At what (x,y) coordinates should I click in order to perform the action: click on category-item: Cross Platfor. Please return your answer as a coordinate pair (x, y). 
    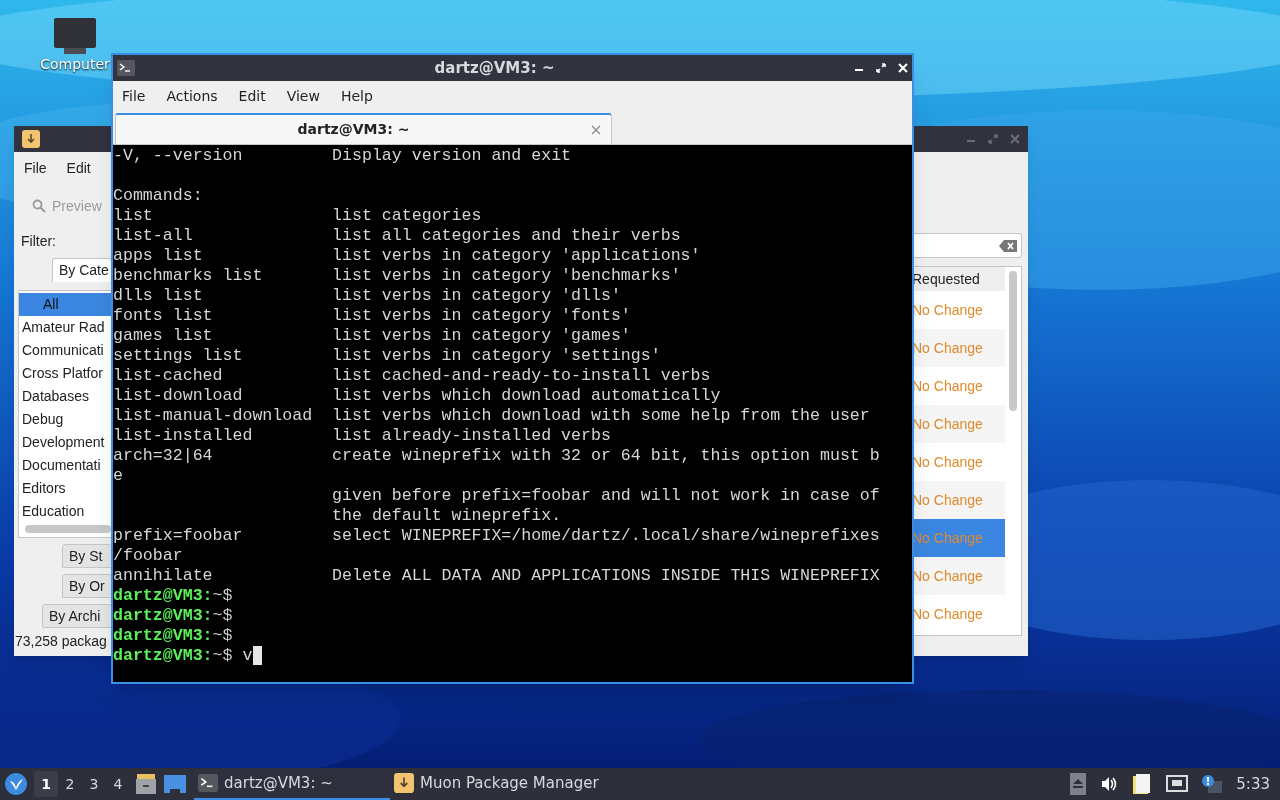
    Looking at the image, I should click on (65, 373).